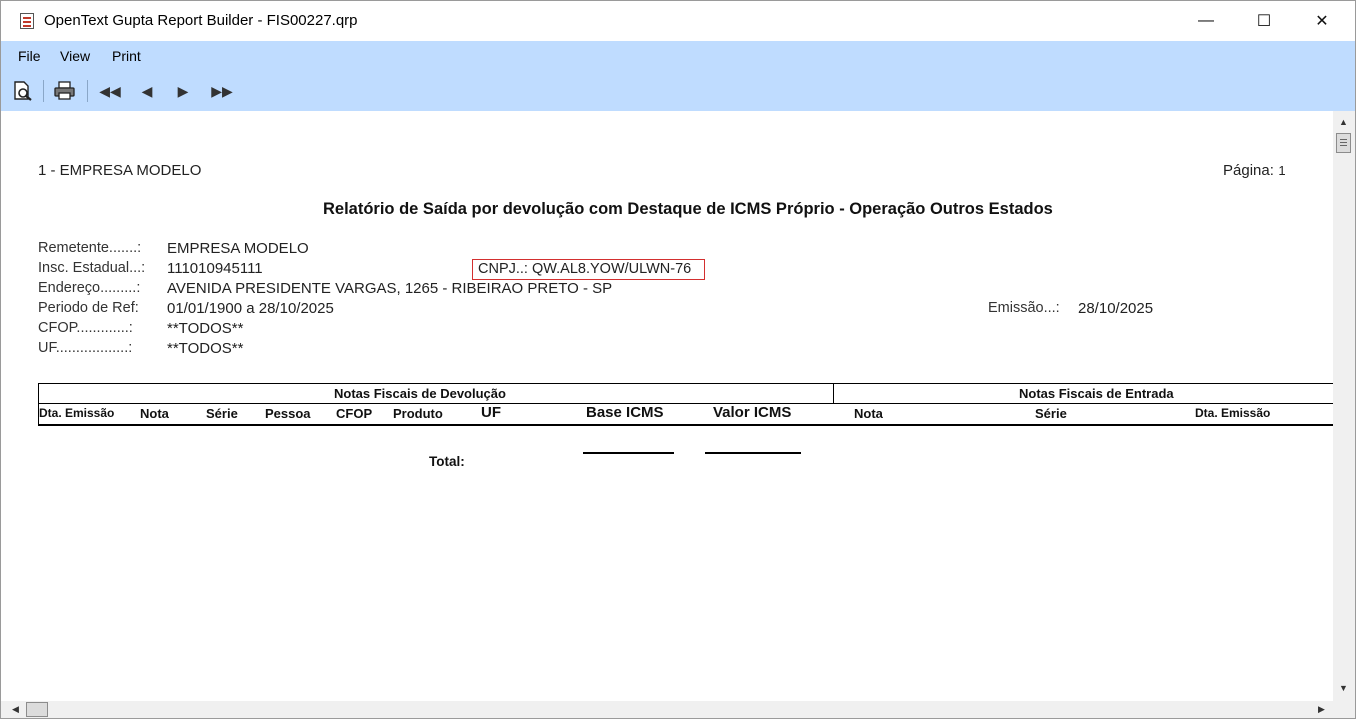 The height and width of the screenshot is (719, 1356). I want to click on vertical-scrollbar: ▲ ▼, so click(1344, 406).